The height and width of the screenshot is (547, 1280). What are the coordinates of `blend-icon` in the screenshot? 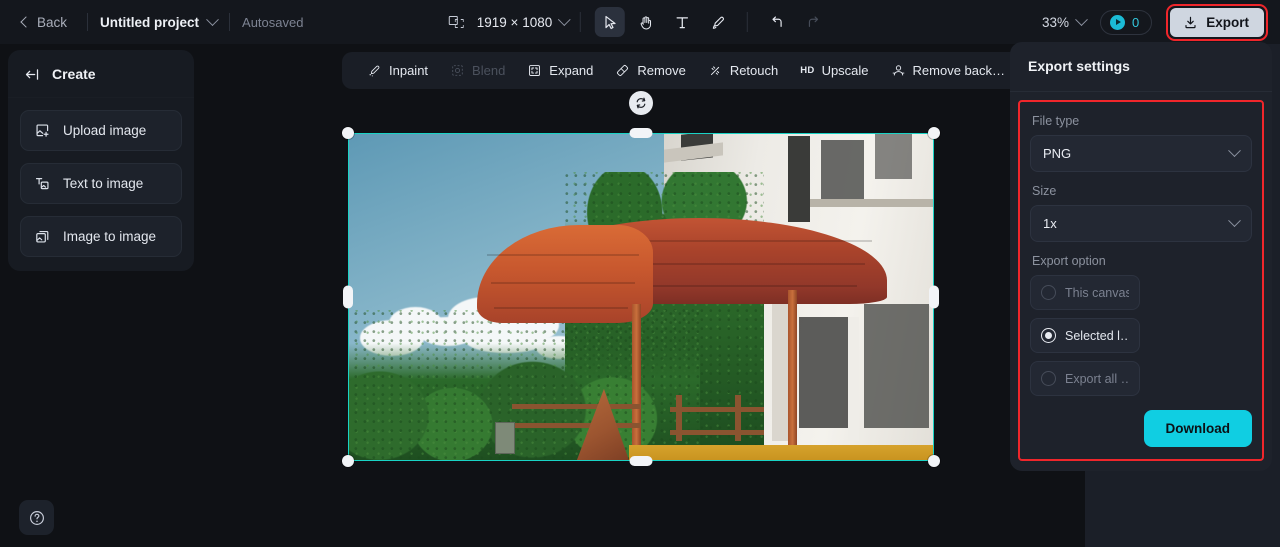 It's located at (457, 70).